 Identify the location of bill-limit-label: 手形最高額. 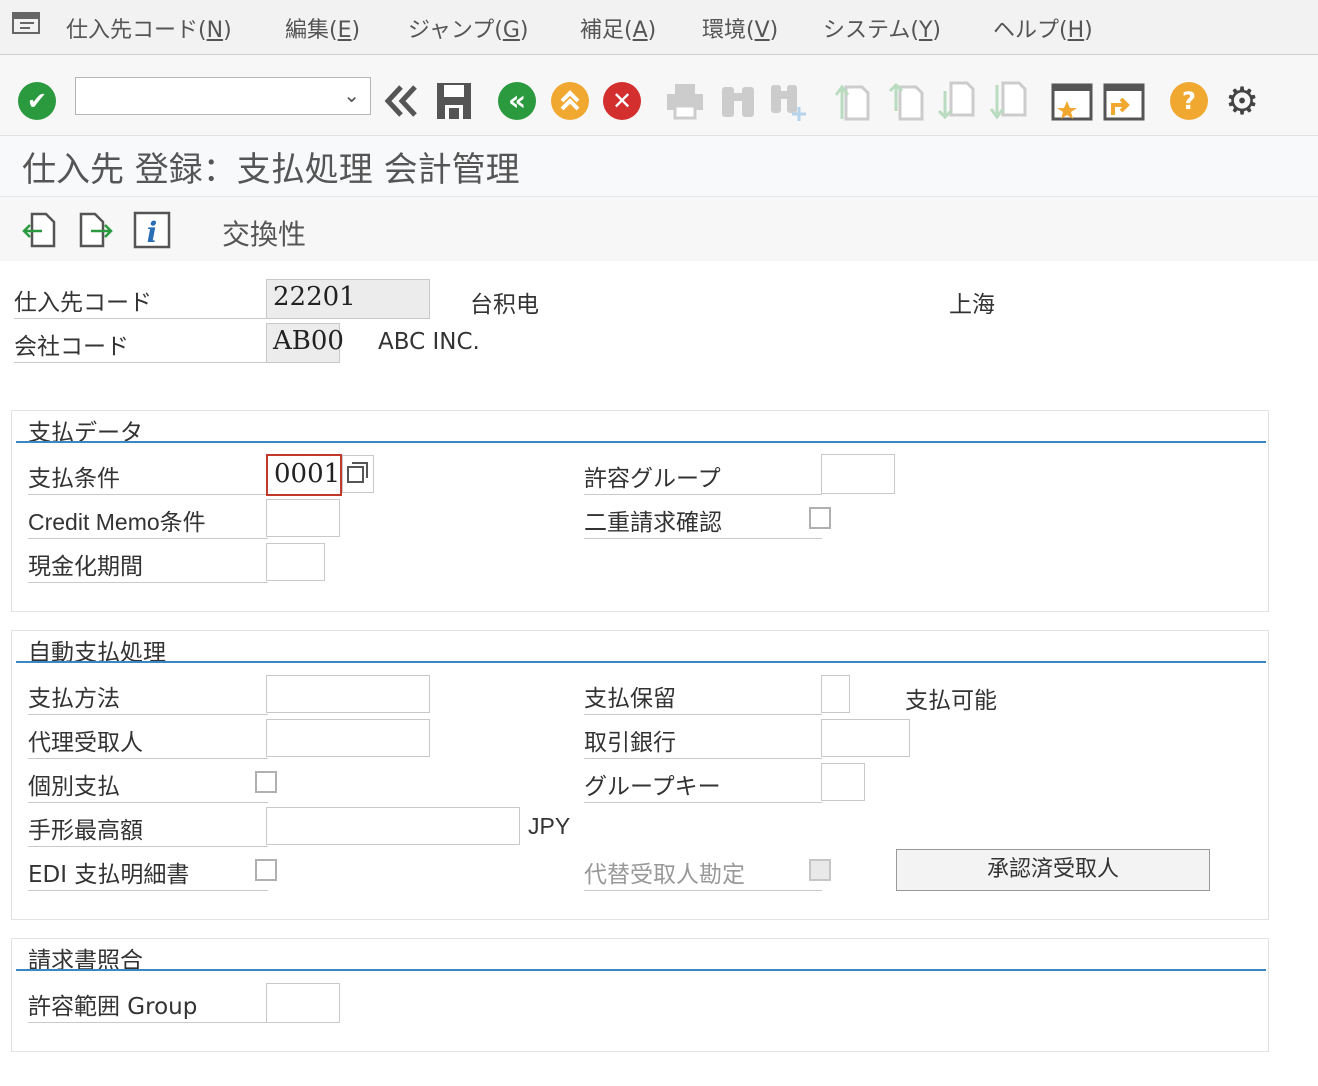
(148, 827).